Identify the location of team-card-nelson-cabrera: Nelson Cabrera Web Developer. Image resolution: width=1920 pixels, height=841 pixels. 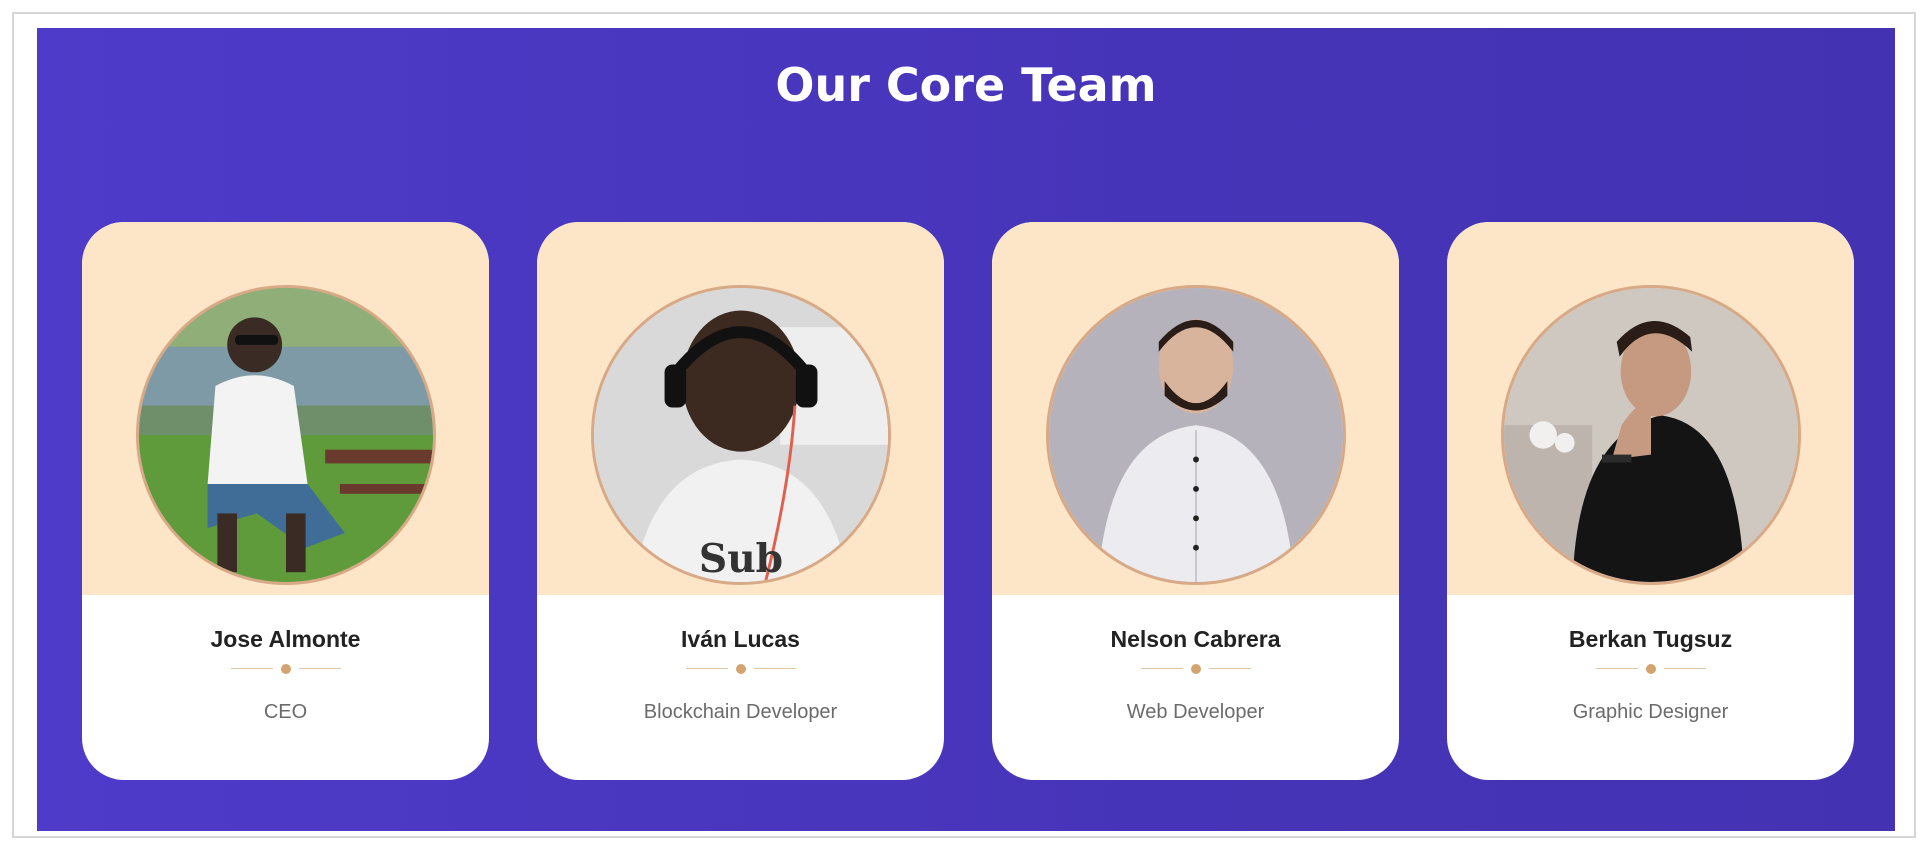
(1195, 501).